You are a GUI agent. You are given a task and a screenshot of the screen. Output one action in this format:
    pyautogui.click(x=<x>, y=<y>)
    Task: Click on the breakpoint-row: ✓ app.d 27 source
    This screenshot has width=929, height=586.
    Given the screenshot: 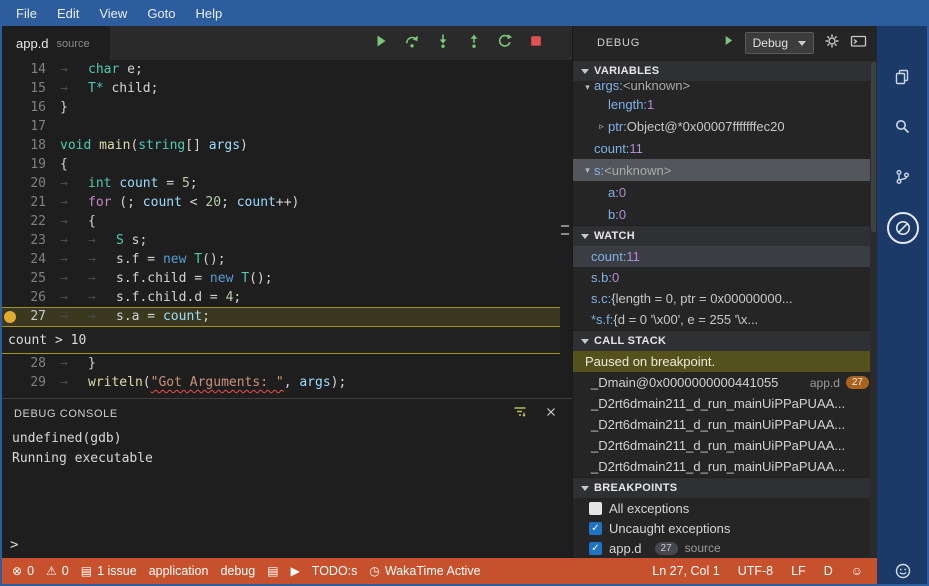 What is the action you would take?
    pyautogui.click(x=725, y=548)
    